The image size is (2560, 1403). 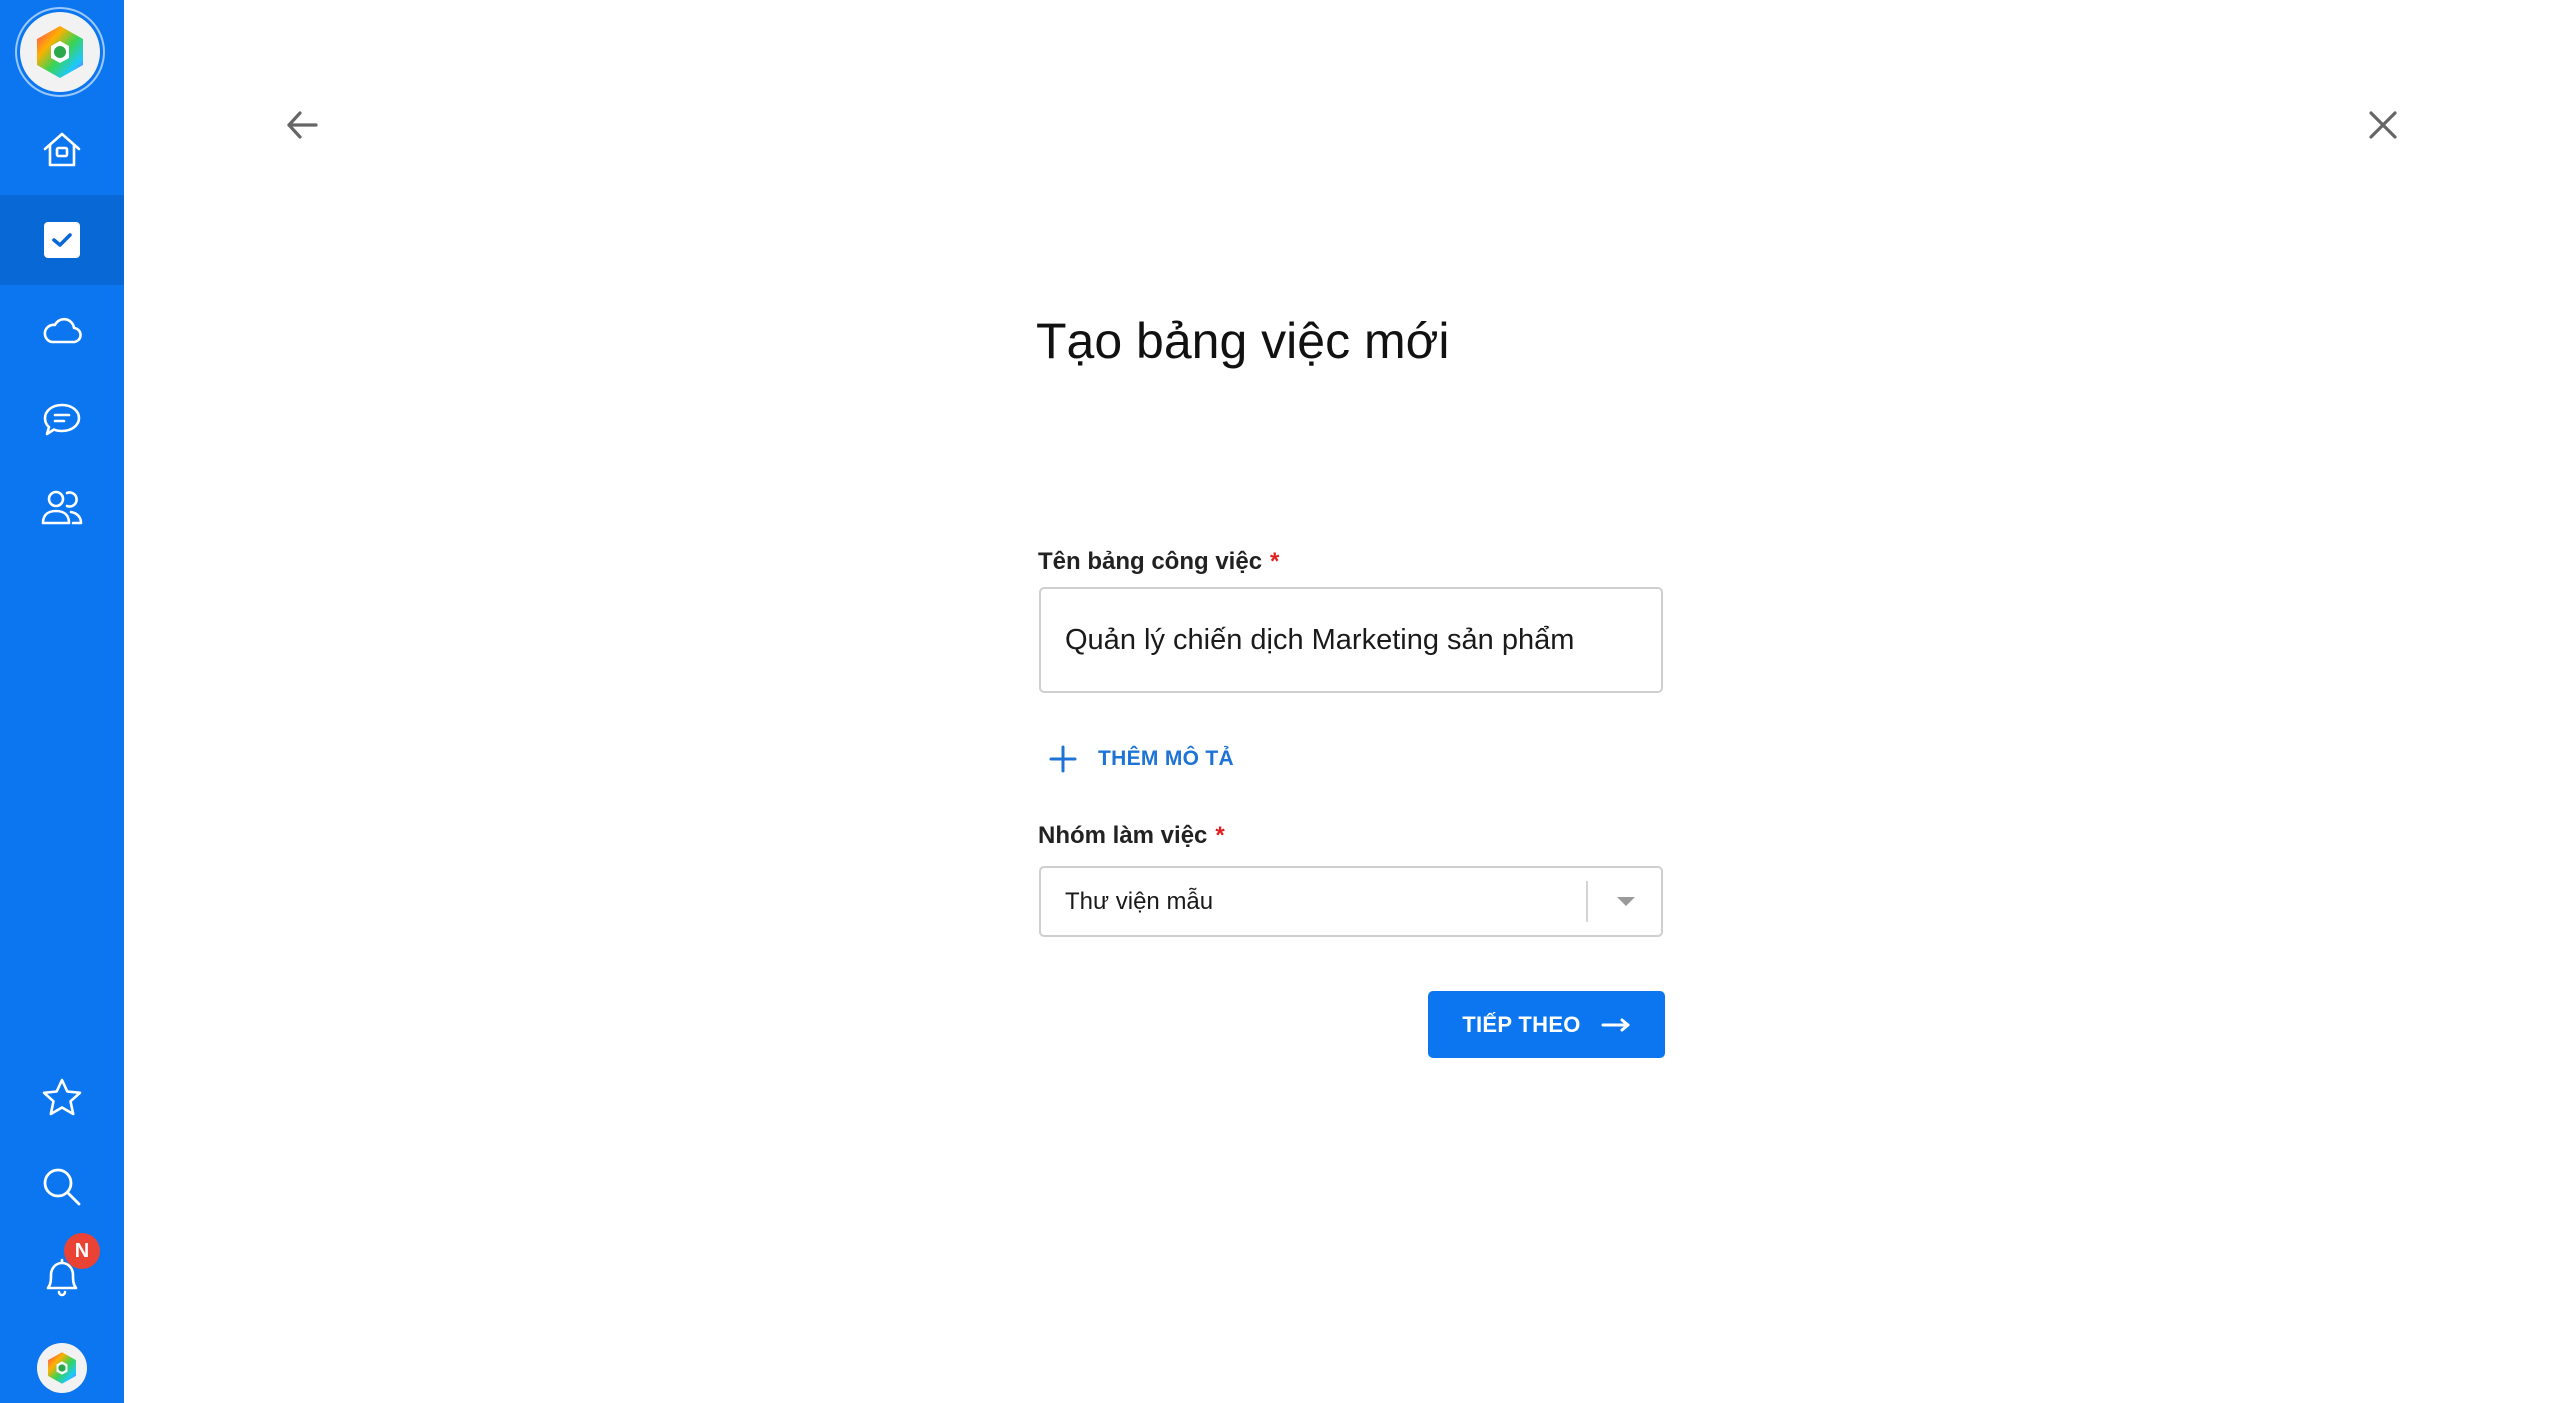 What do you see at coordinates (1351, 640) in the screenshot?
I see `board-name-input` at bounding box center [1351, 640].